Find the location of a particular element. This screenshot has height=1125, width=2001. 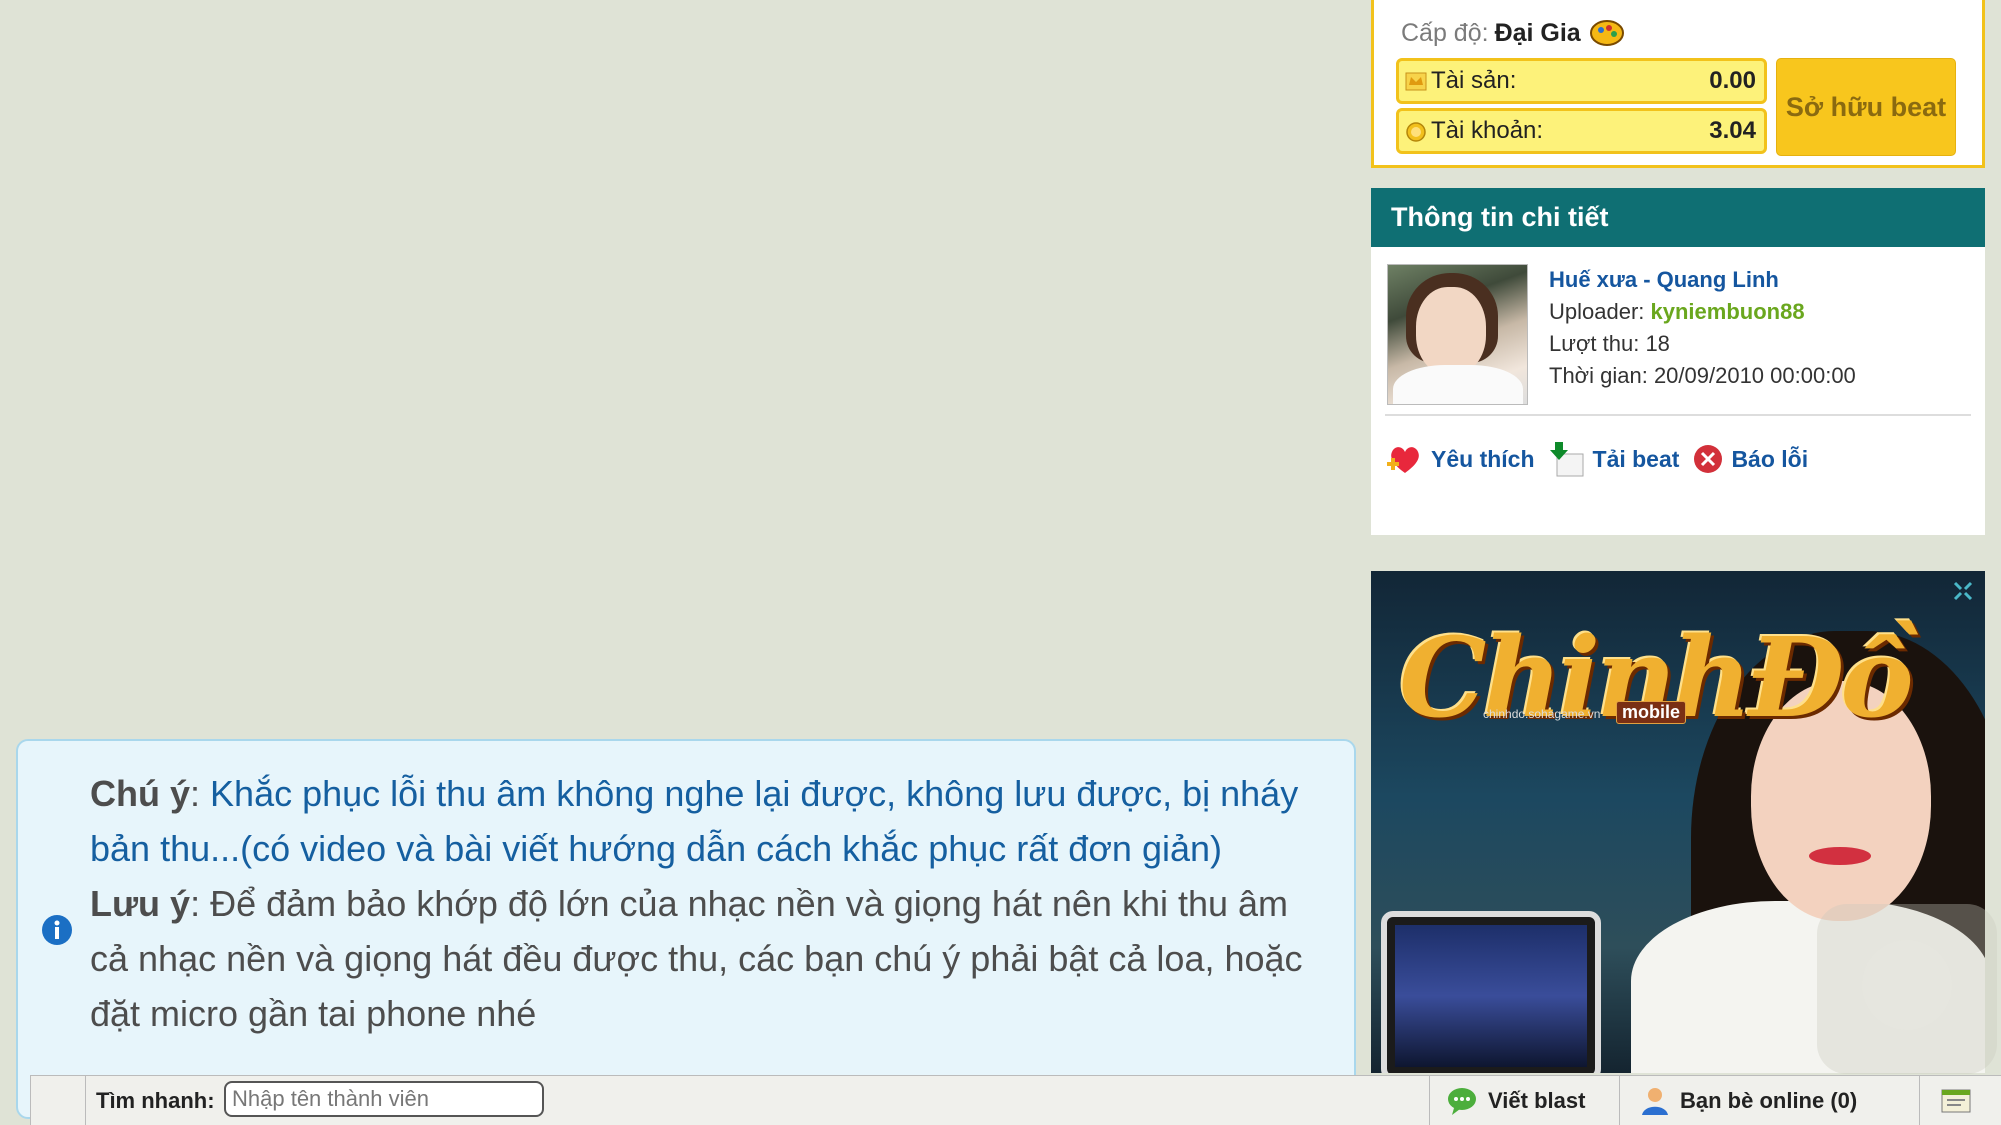

assets-row: Tài sản: 0.00 is located at coordinates (1581, 81).